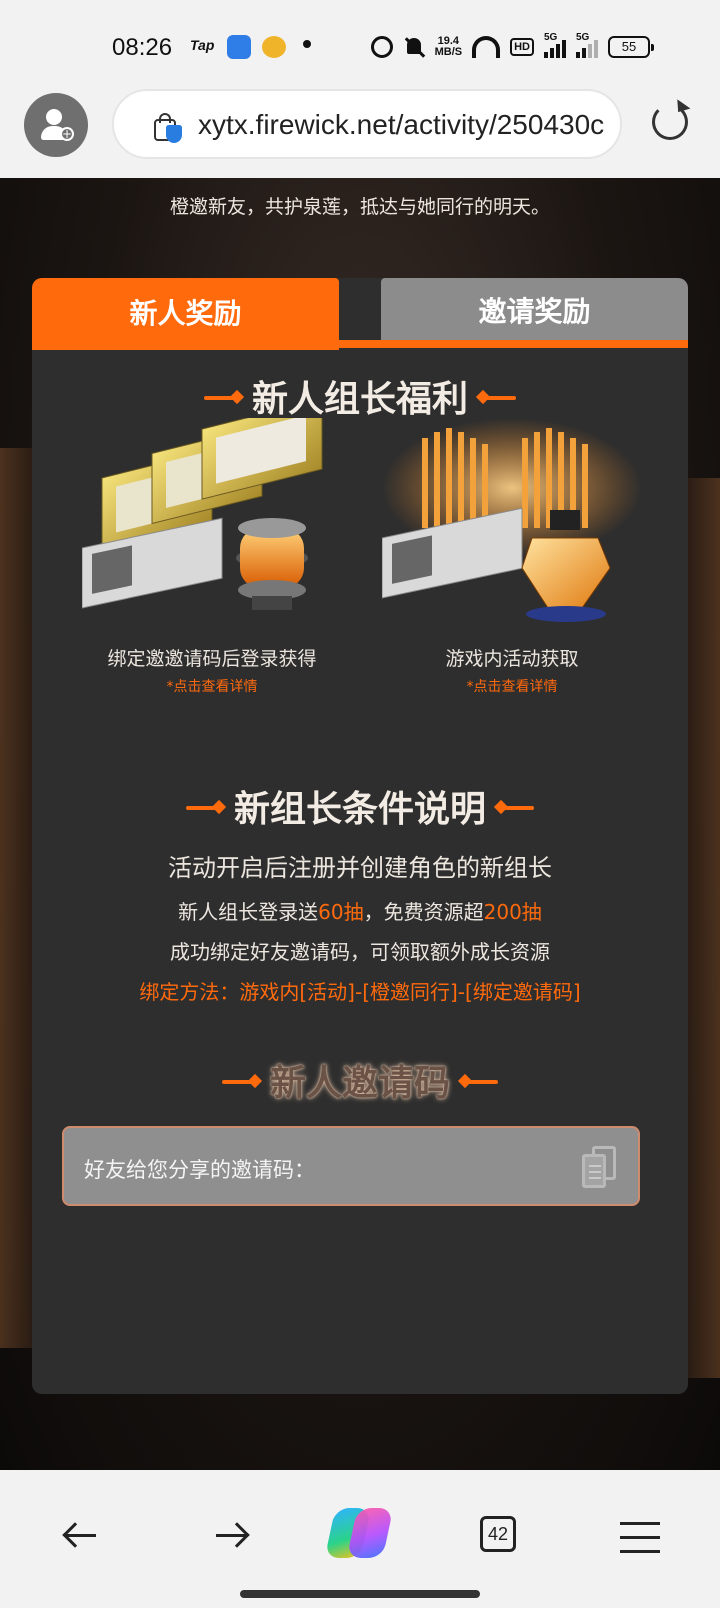 The height and width of the screenshot is (1608, 720). Describe the element at coordinates (360, 992) in the screenshot. I see `bind-method-text: 绑定方法：游戏内[活动]-[橙邀同行]-[绑定邀请码]` at that location.